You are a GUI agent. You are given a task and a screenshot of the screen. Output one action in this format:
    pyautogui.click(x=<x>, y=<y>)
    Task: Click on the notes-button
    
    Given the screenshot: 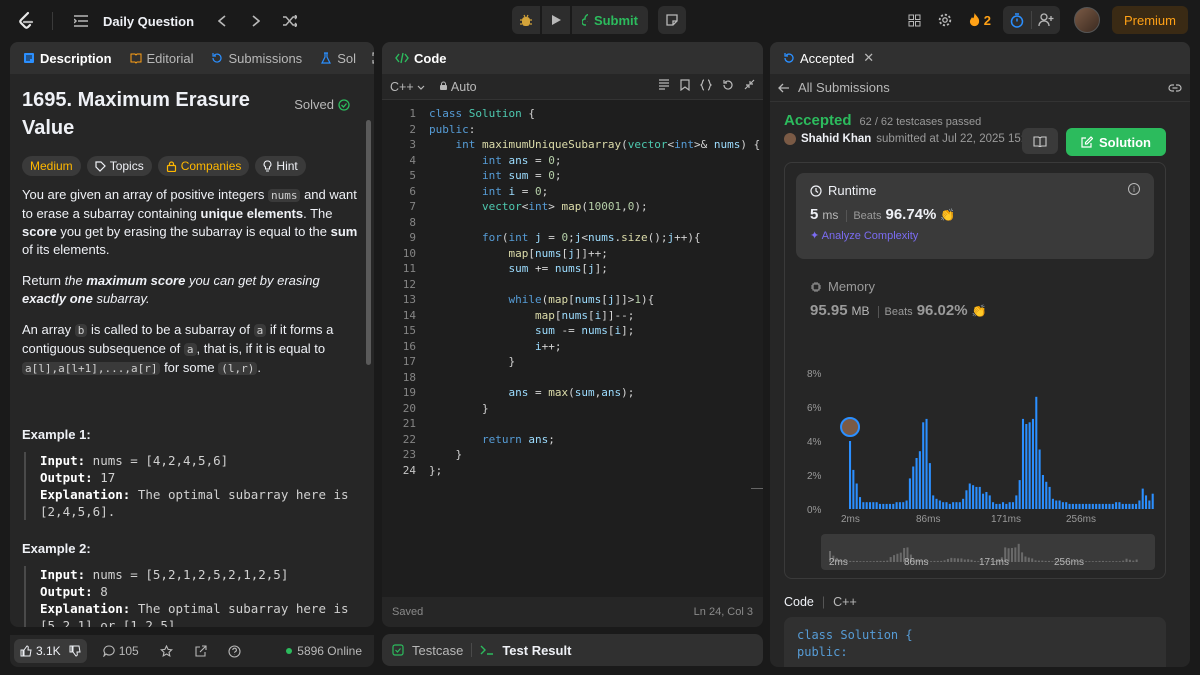 What is the action you would take?
    pyautogui.click(x=672, y=20)
    